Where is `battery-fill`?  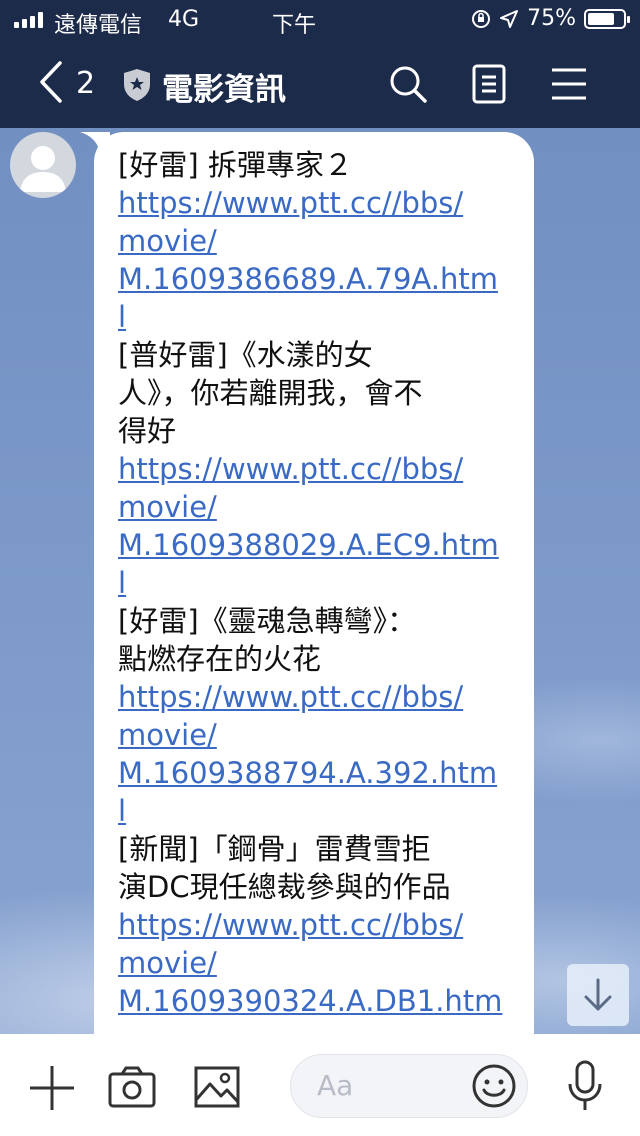
battery-fill is located at coordinates (601, 18).